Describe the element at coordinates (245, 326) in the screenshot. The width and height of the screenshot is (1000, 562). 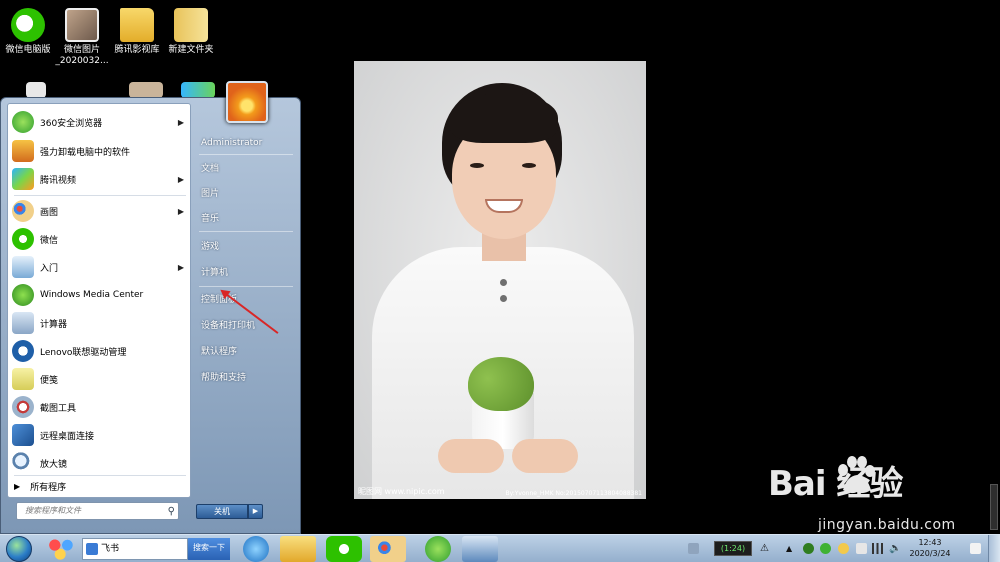
I see `right-item-devices-printers: 设备和打印机` at that location.